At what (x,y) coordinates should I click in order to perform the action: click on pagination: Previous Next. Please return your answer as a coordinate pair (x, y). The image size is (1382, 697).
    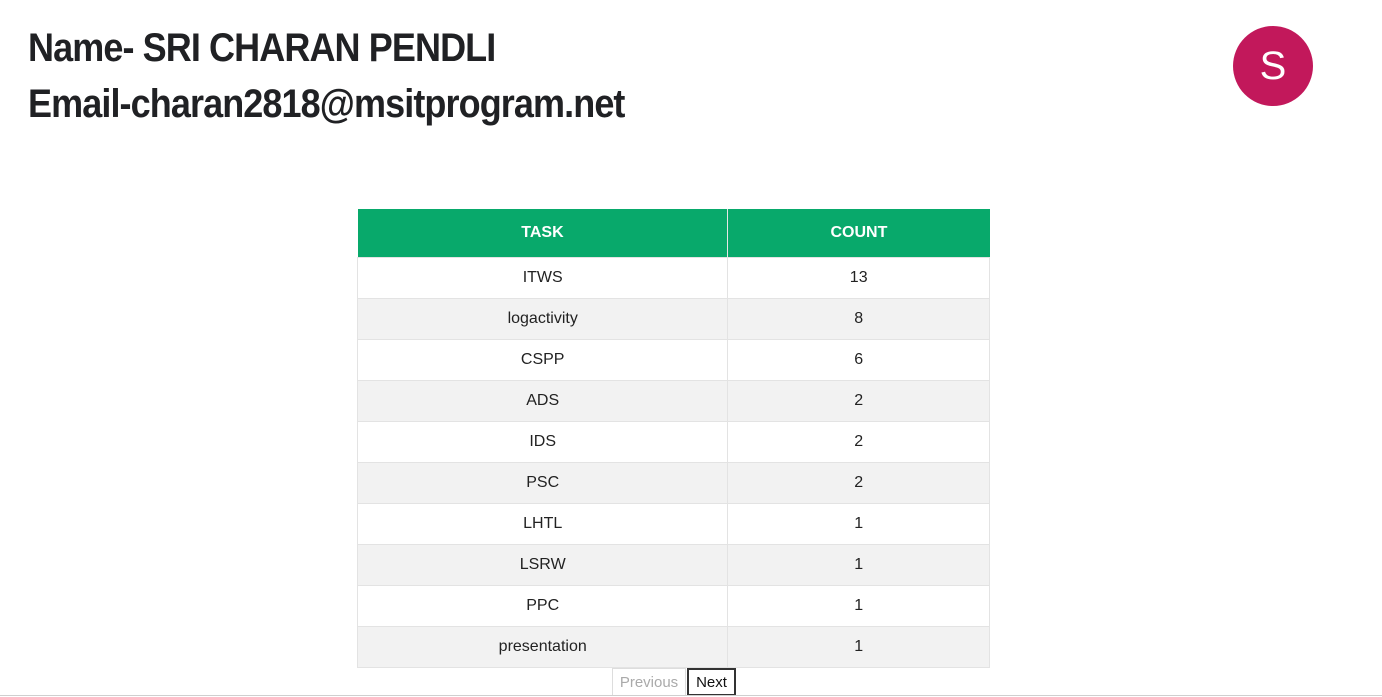
    Looking at the image, I should click on (674, 682).